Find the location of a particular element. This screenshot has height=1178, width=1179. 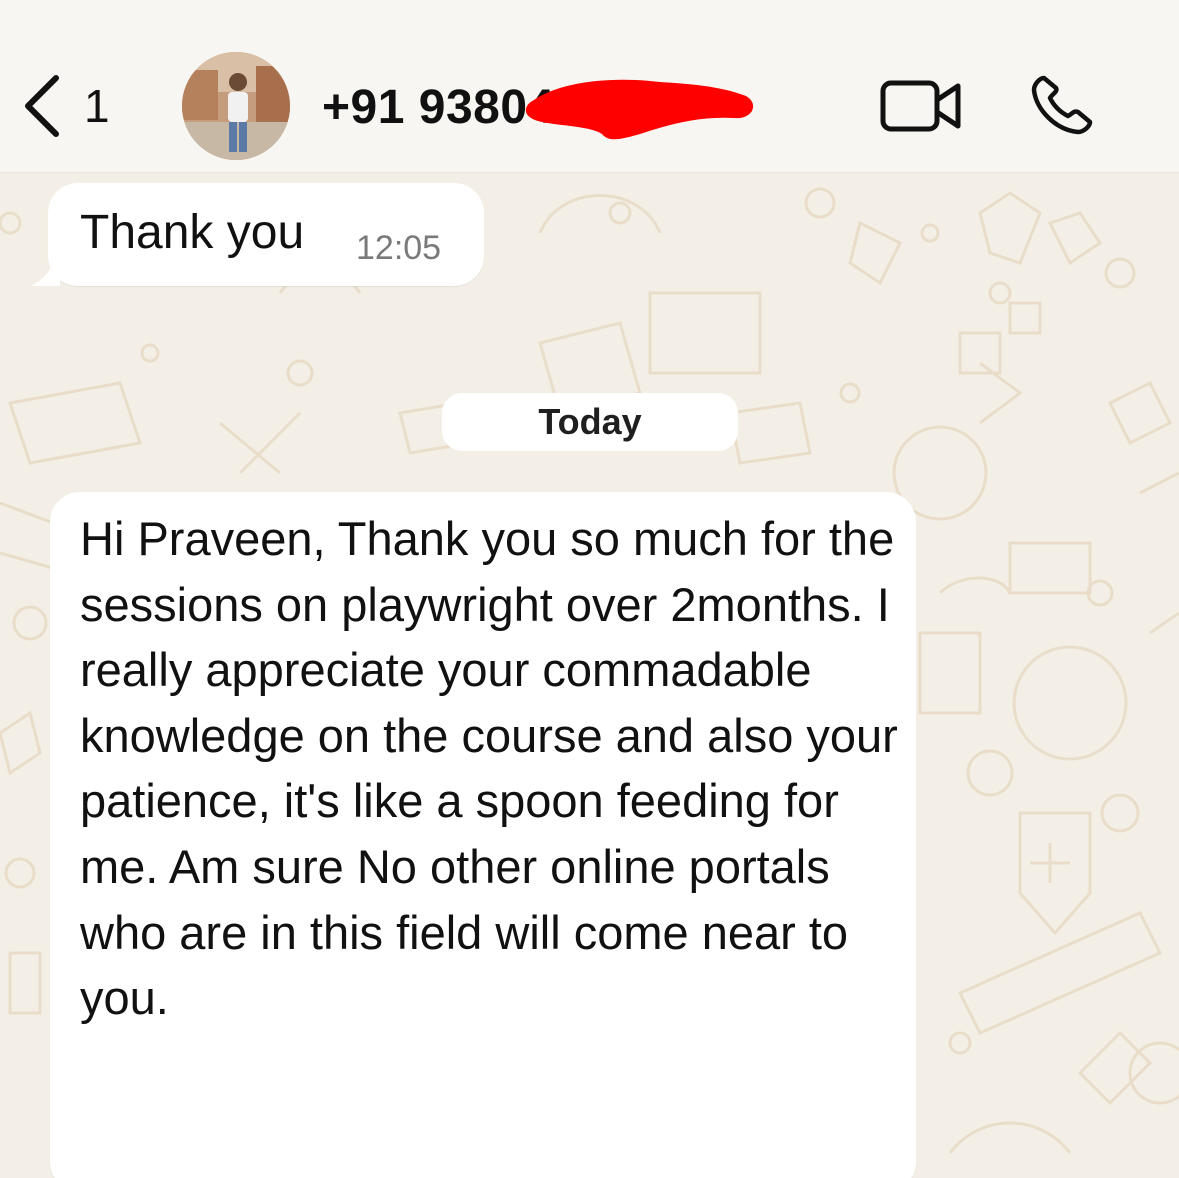

phone-icon is located at coordinates (1063, 107).